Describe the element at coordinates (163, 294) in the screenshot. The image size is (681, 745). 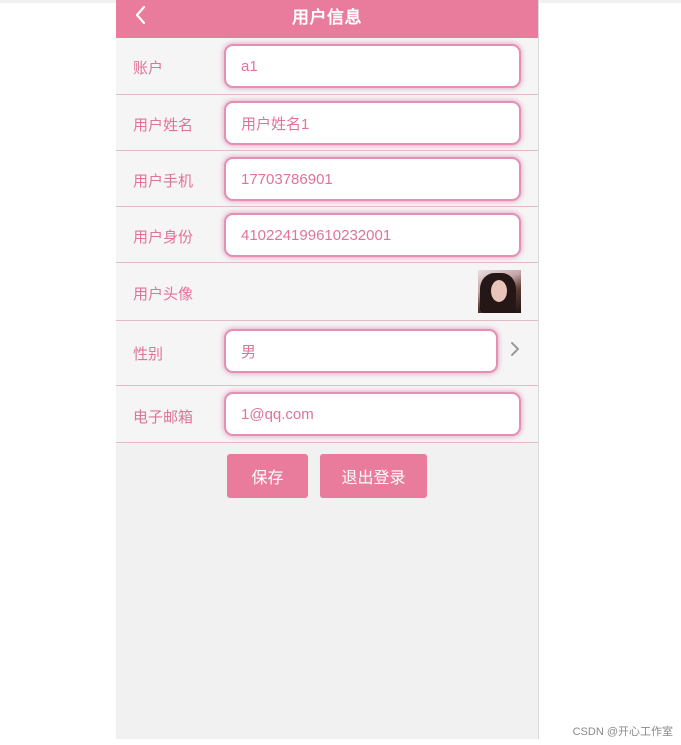
I see `avatar-label: 用户头像` at that location.